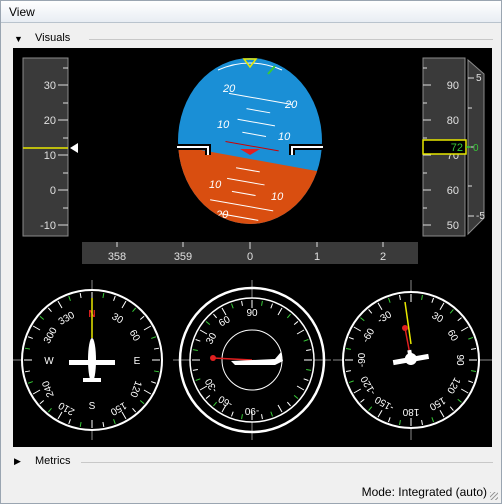  Describe the element at coordinates (410, 411) in the screenshot. I see `roll-dial-label: 180` at that location.